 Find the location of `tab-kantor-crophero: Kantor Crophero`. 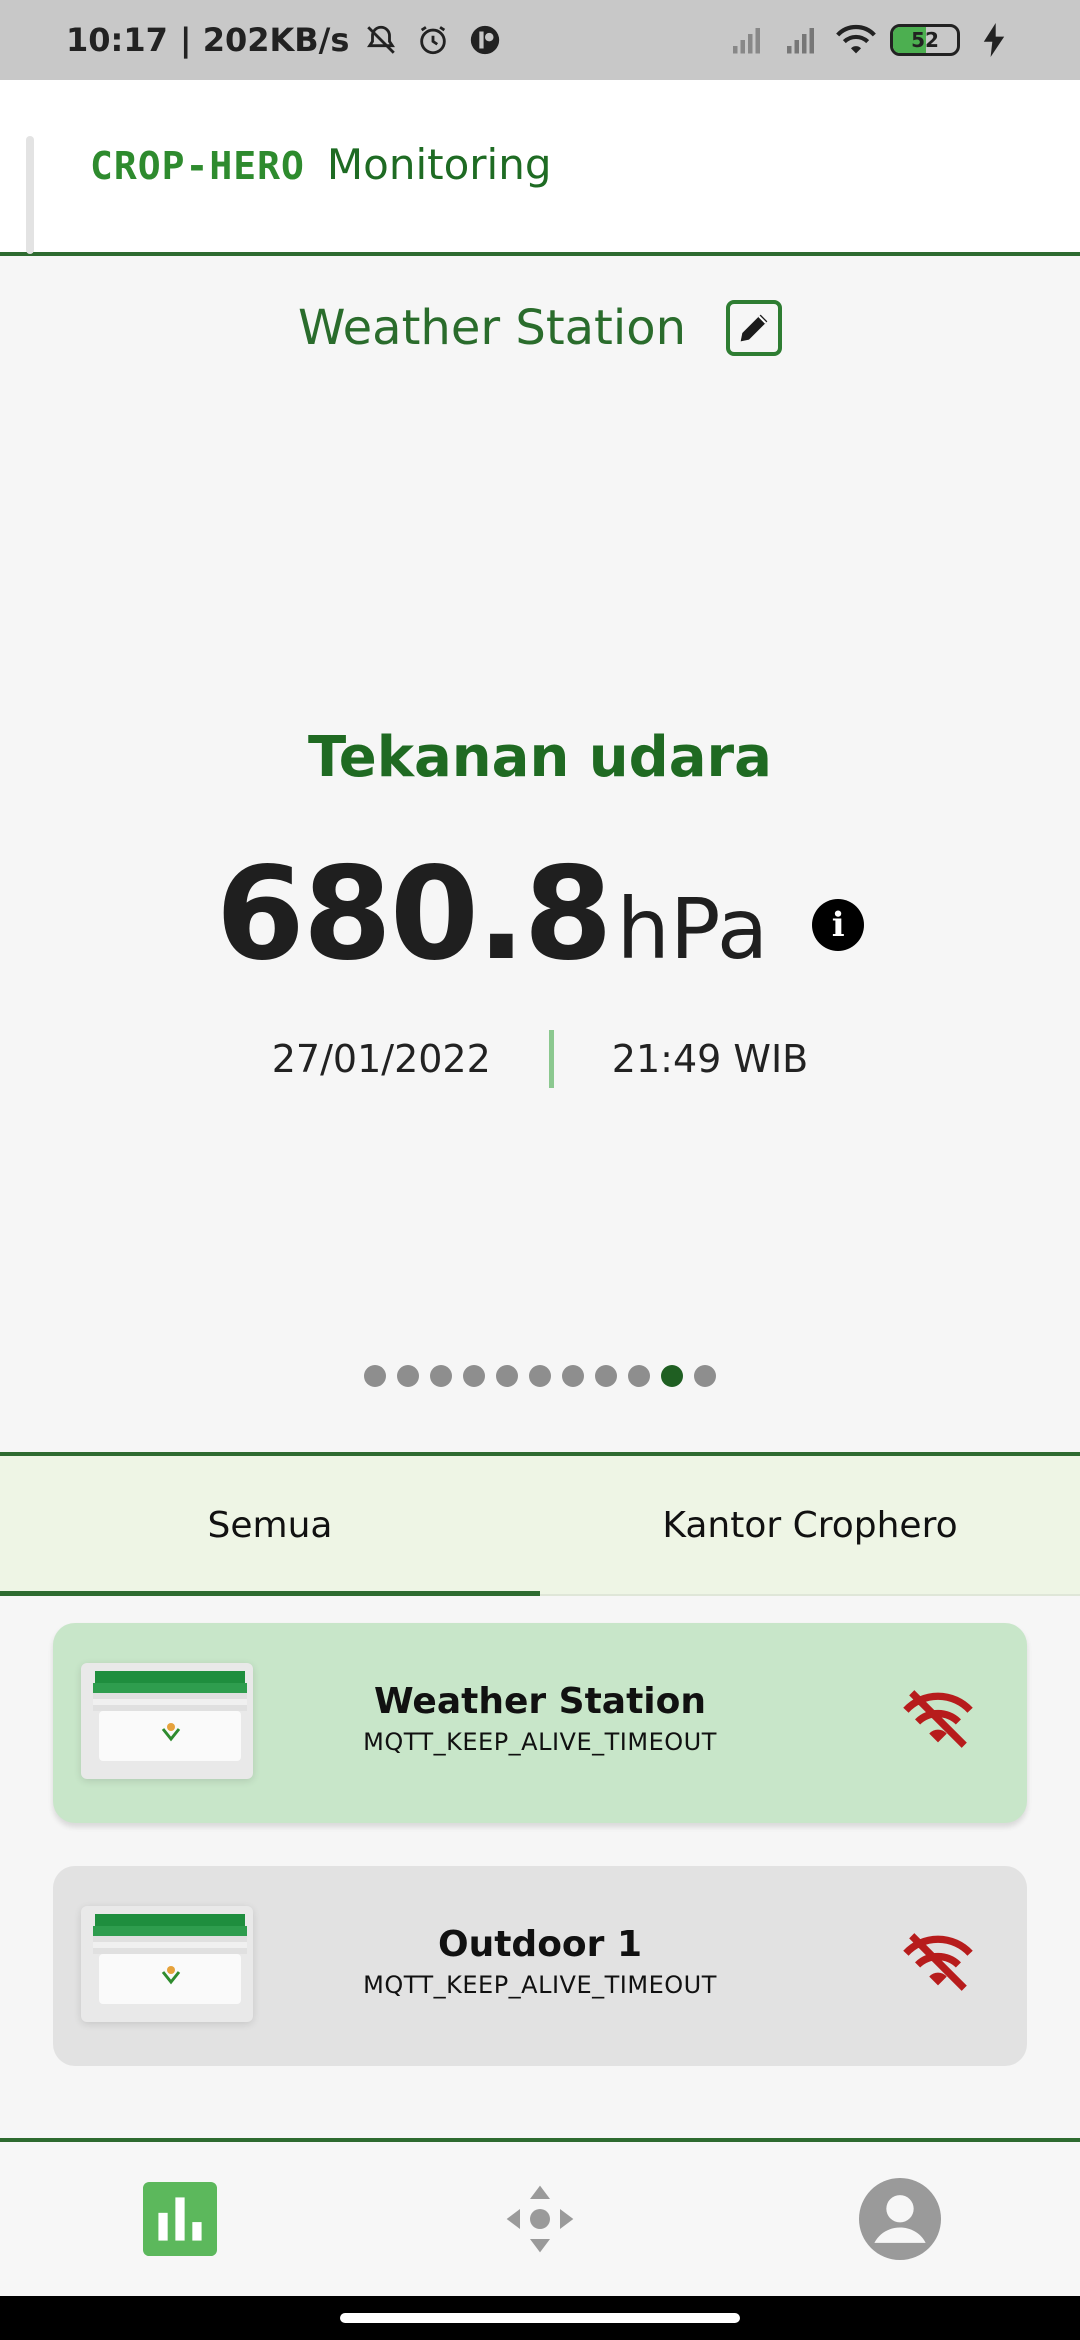

tab-kantor-crophero: Kantor Crophero is located at coordinates (810, 1525).